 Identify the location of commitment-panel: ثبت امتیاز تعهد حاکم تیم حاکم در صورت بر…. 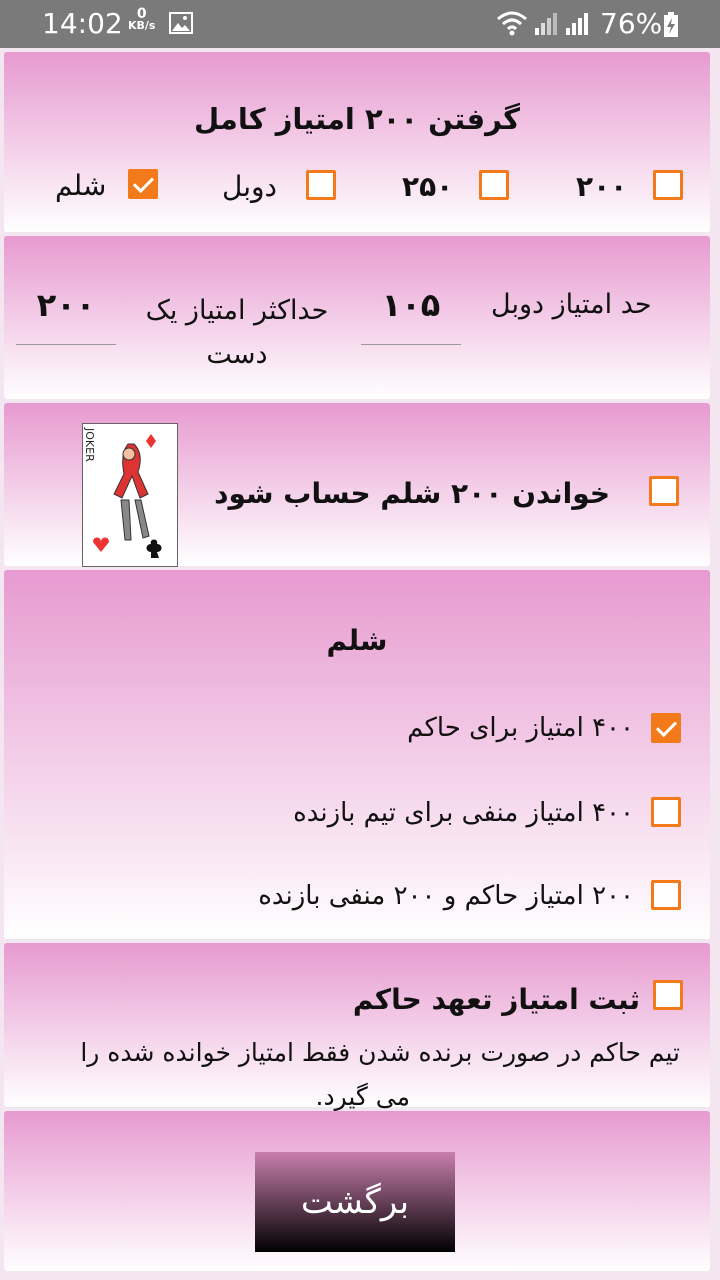
(357, 1027).